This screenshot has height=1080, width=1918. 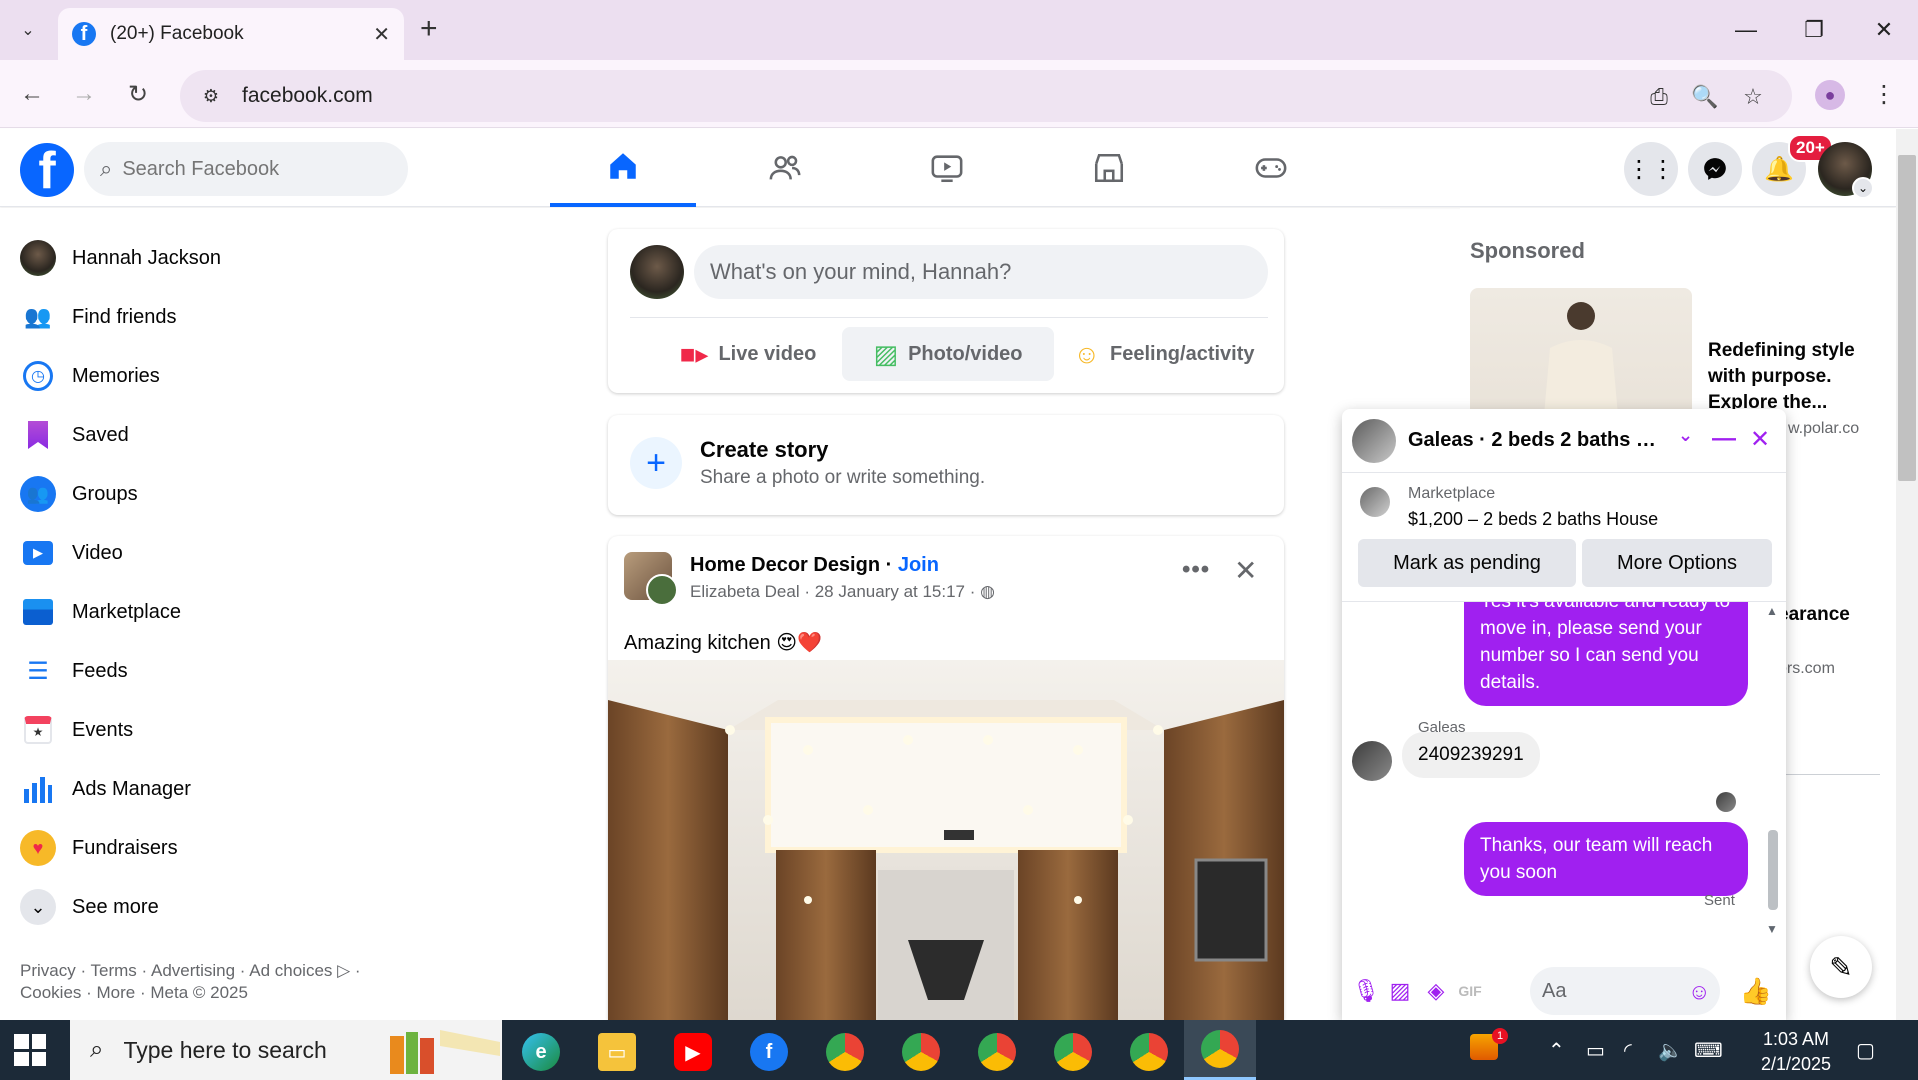 What do you see at coordinates (32, 94) in the screenshot?
I see `back-button: ←` at bounding box center [32, 94].